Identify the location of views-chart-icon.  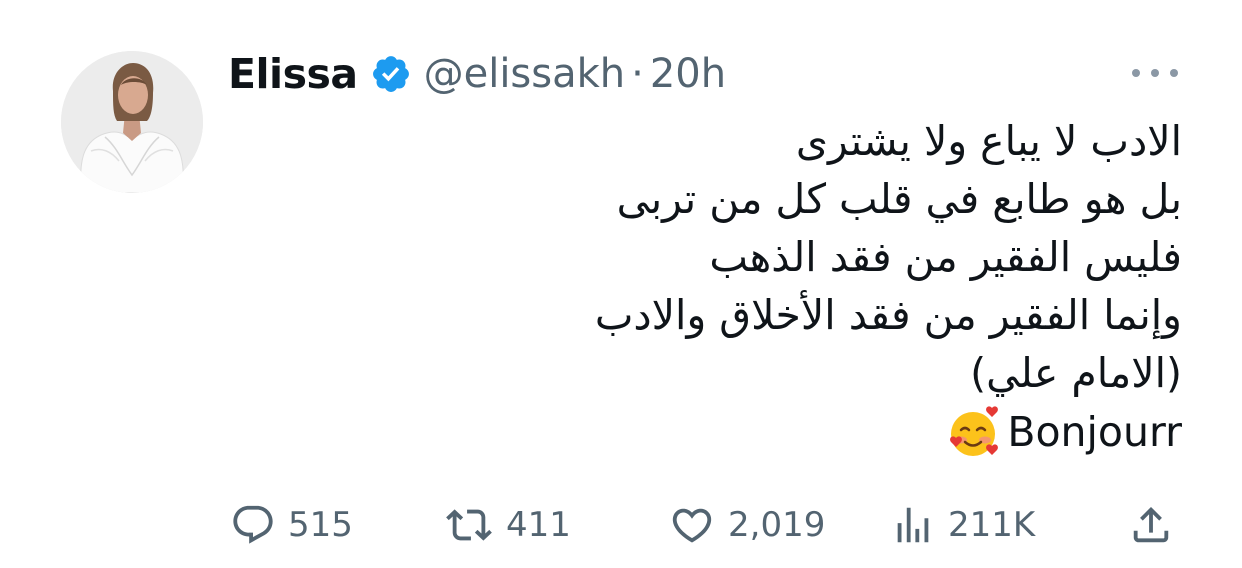
(913, 525).